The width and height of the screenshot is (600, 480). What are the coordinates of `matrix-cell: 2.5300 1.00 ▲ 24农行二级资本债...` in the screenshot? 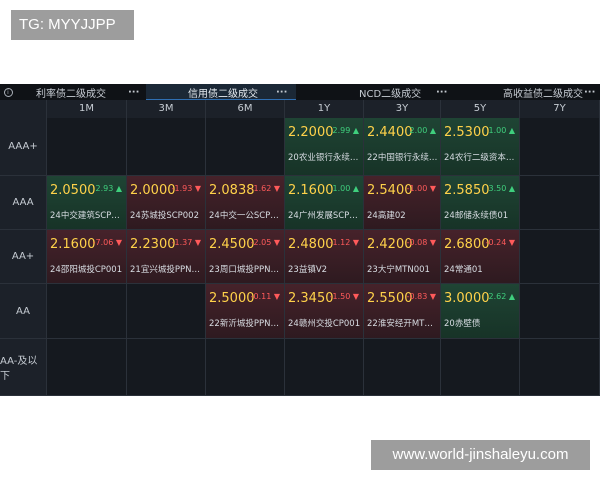 It's located at (480, 147).